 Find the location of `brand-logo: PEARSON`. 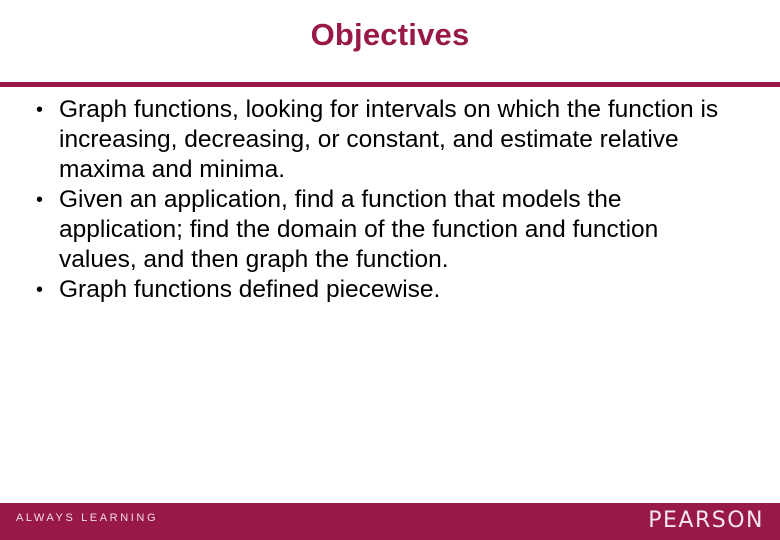

brand-logo: PEARSON is located at coordinates (706, 520).